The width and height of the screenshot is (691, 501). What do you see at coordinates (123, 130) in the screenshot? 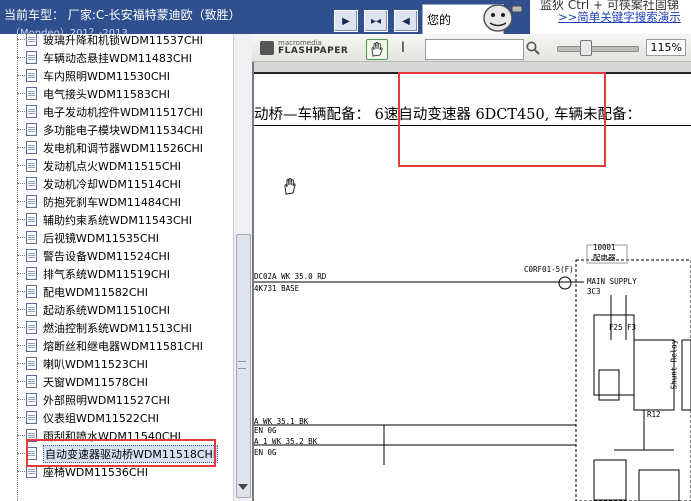
I see `tree-item-label: 多功能电子模块WDM11534CHI` at bounding box center [123, 130].